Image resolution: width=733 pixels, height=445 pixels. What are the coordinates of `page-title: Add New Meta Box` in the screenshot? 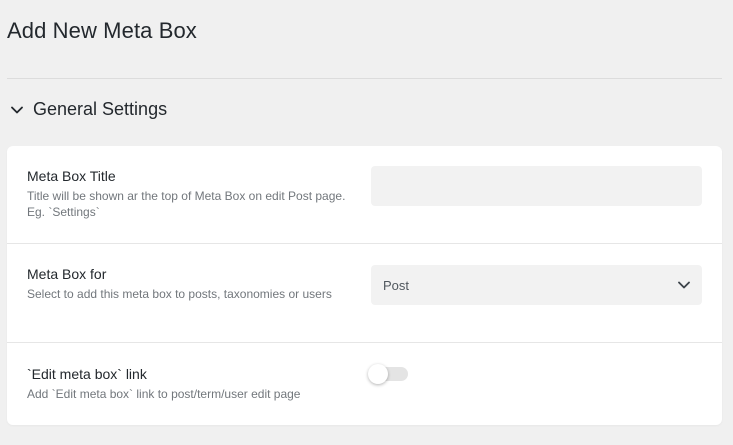 It's located at (102, 30).